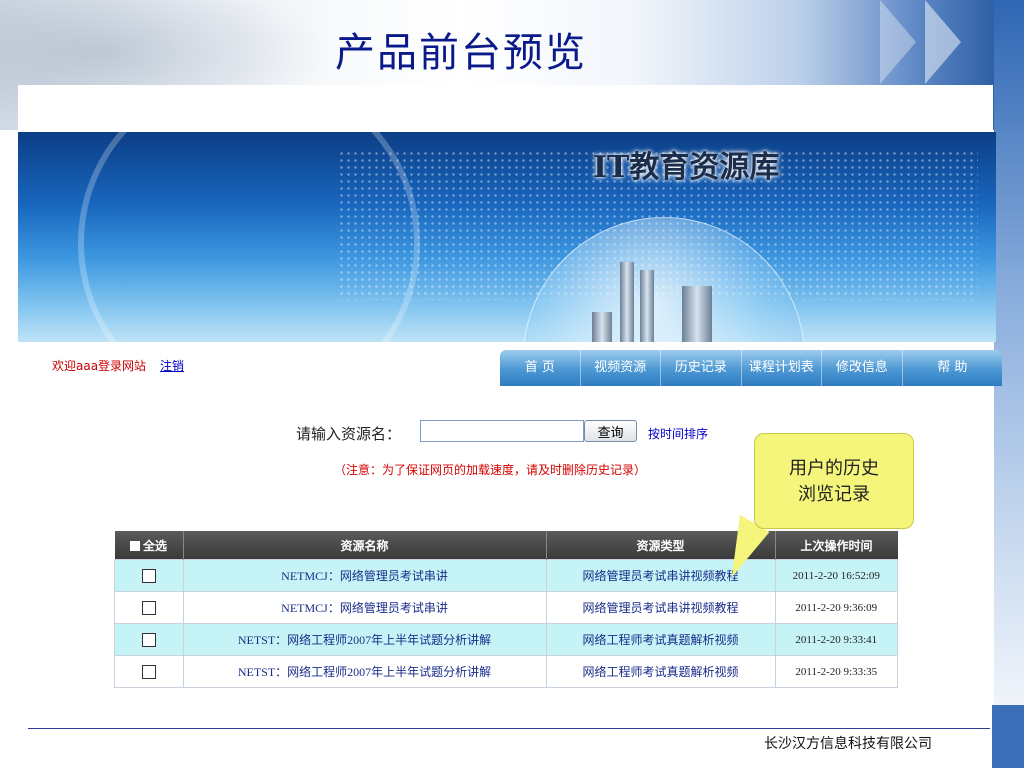 The width and height of the screenshot is (1024, 768). Describe the element at coordinates (836, 639) in the screenshot. I see `operation-time: 2011-2-20 9:33:41` at that location.